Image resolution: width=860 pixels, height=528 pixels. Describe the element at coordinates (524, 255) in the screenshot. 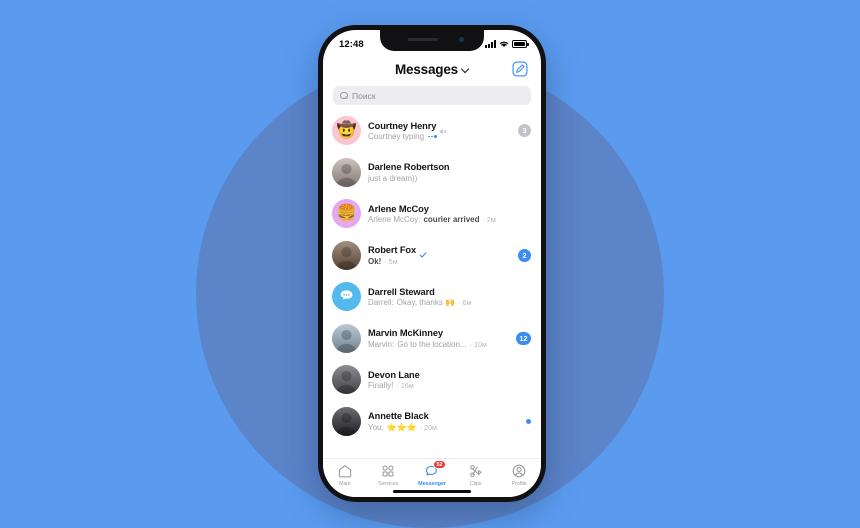

I see `unread-badge: 2` at that location.